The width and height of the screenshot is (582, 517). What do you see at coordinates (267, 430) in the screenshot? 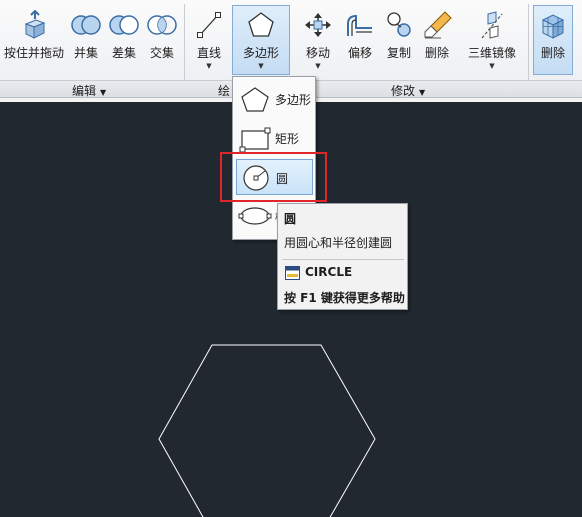
I see `hexagon-shape` at bounding box center [267, 430].